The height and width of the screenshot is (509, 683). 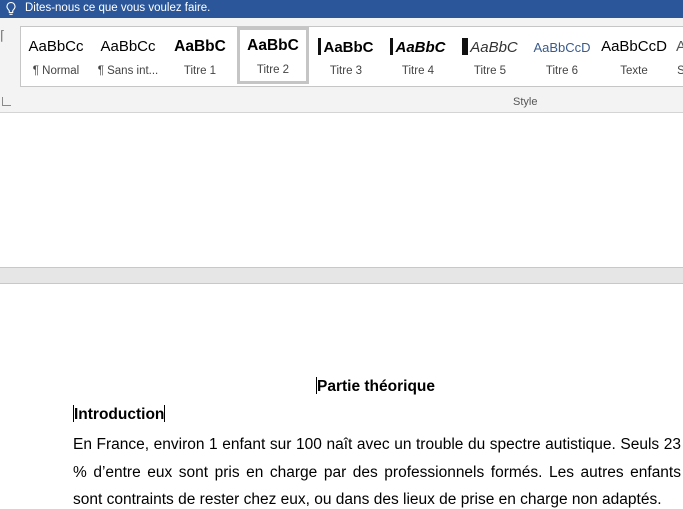 I want to click on section-heading: Introduction, so click(x=119, y=414).